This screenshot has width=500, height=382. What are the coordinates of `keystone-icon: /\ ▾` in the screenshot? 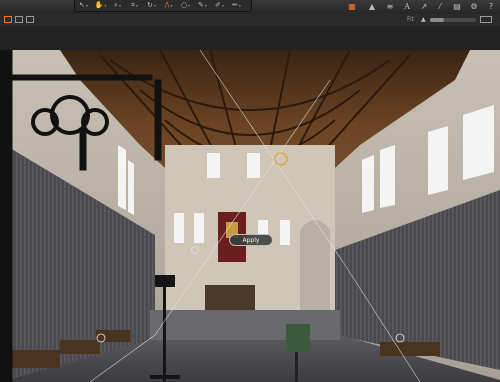 It's located at (168, 5).